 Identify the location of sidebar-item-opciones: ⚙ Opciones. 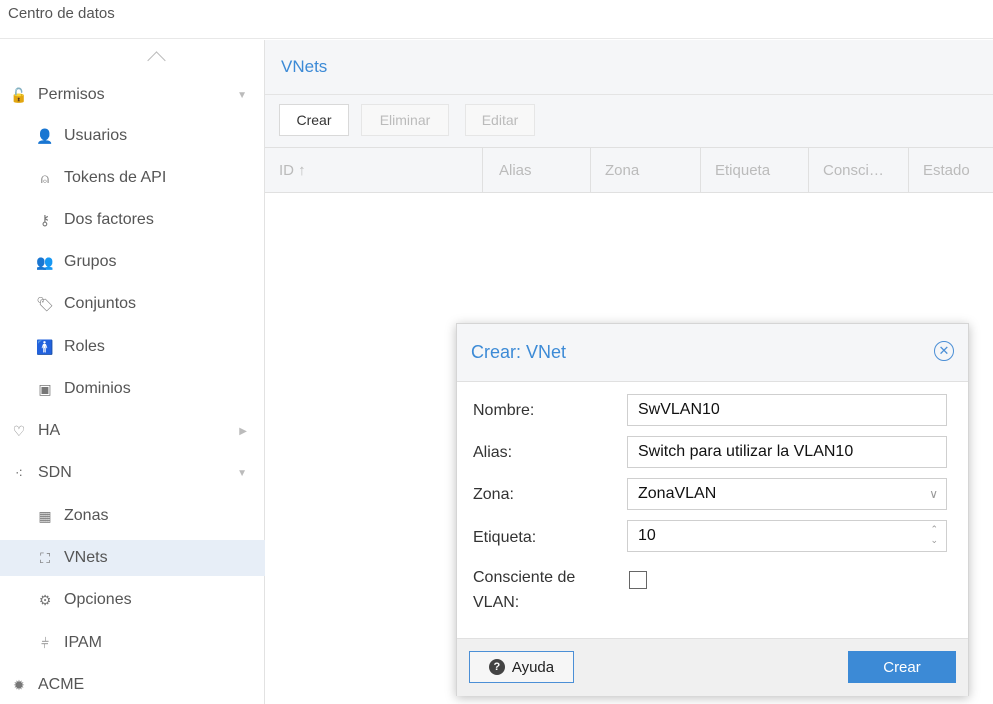
(148, 600).